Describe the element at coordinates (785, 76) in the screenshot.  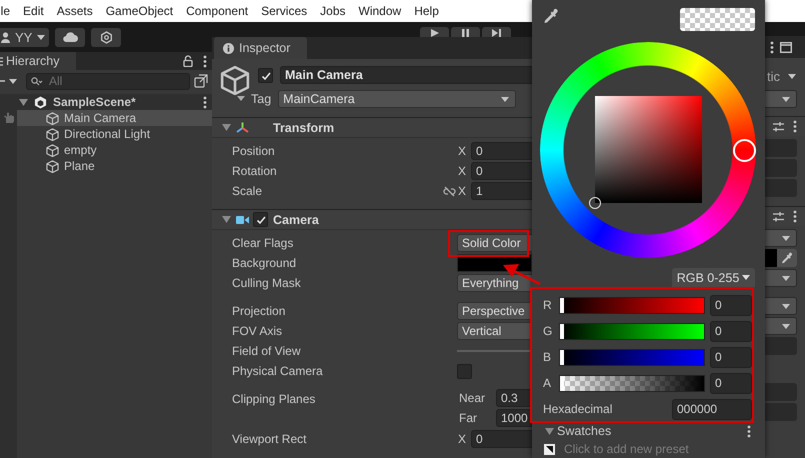
I see `static-dropdown: tic` at that location.